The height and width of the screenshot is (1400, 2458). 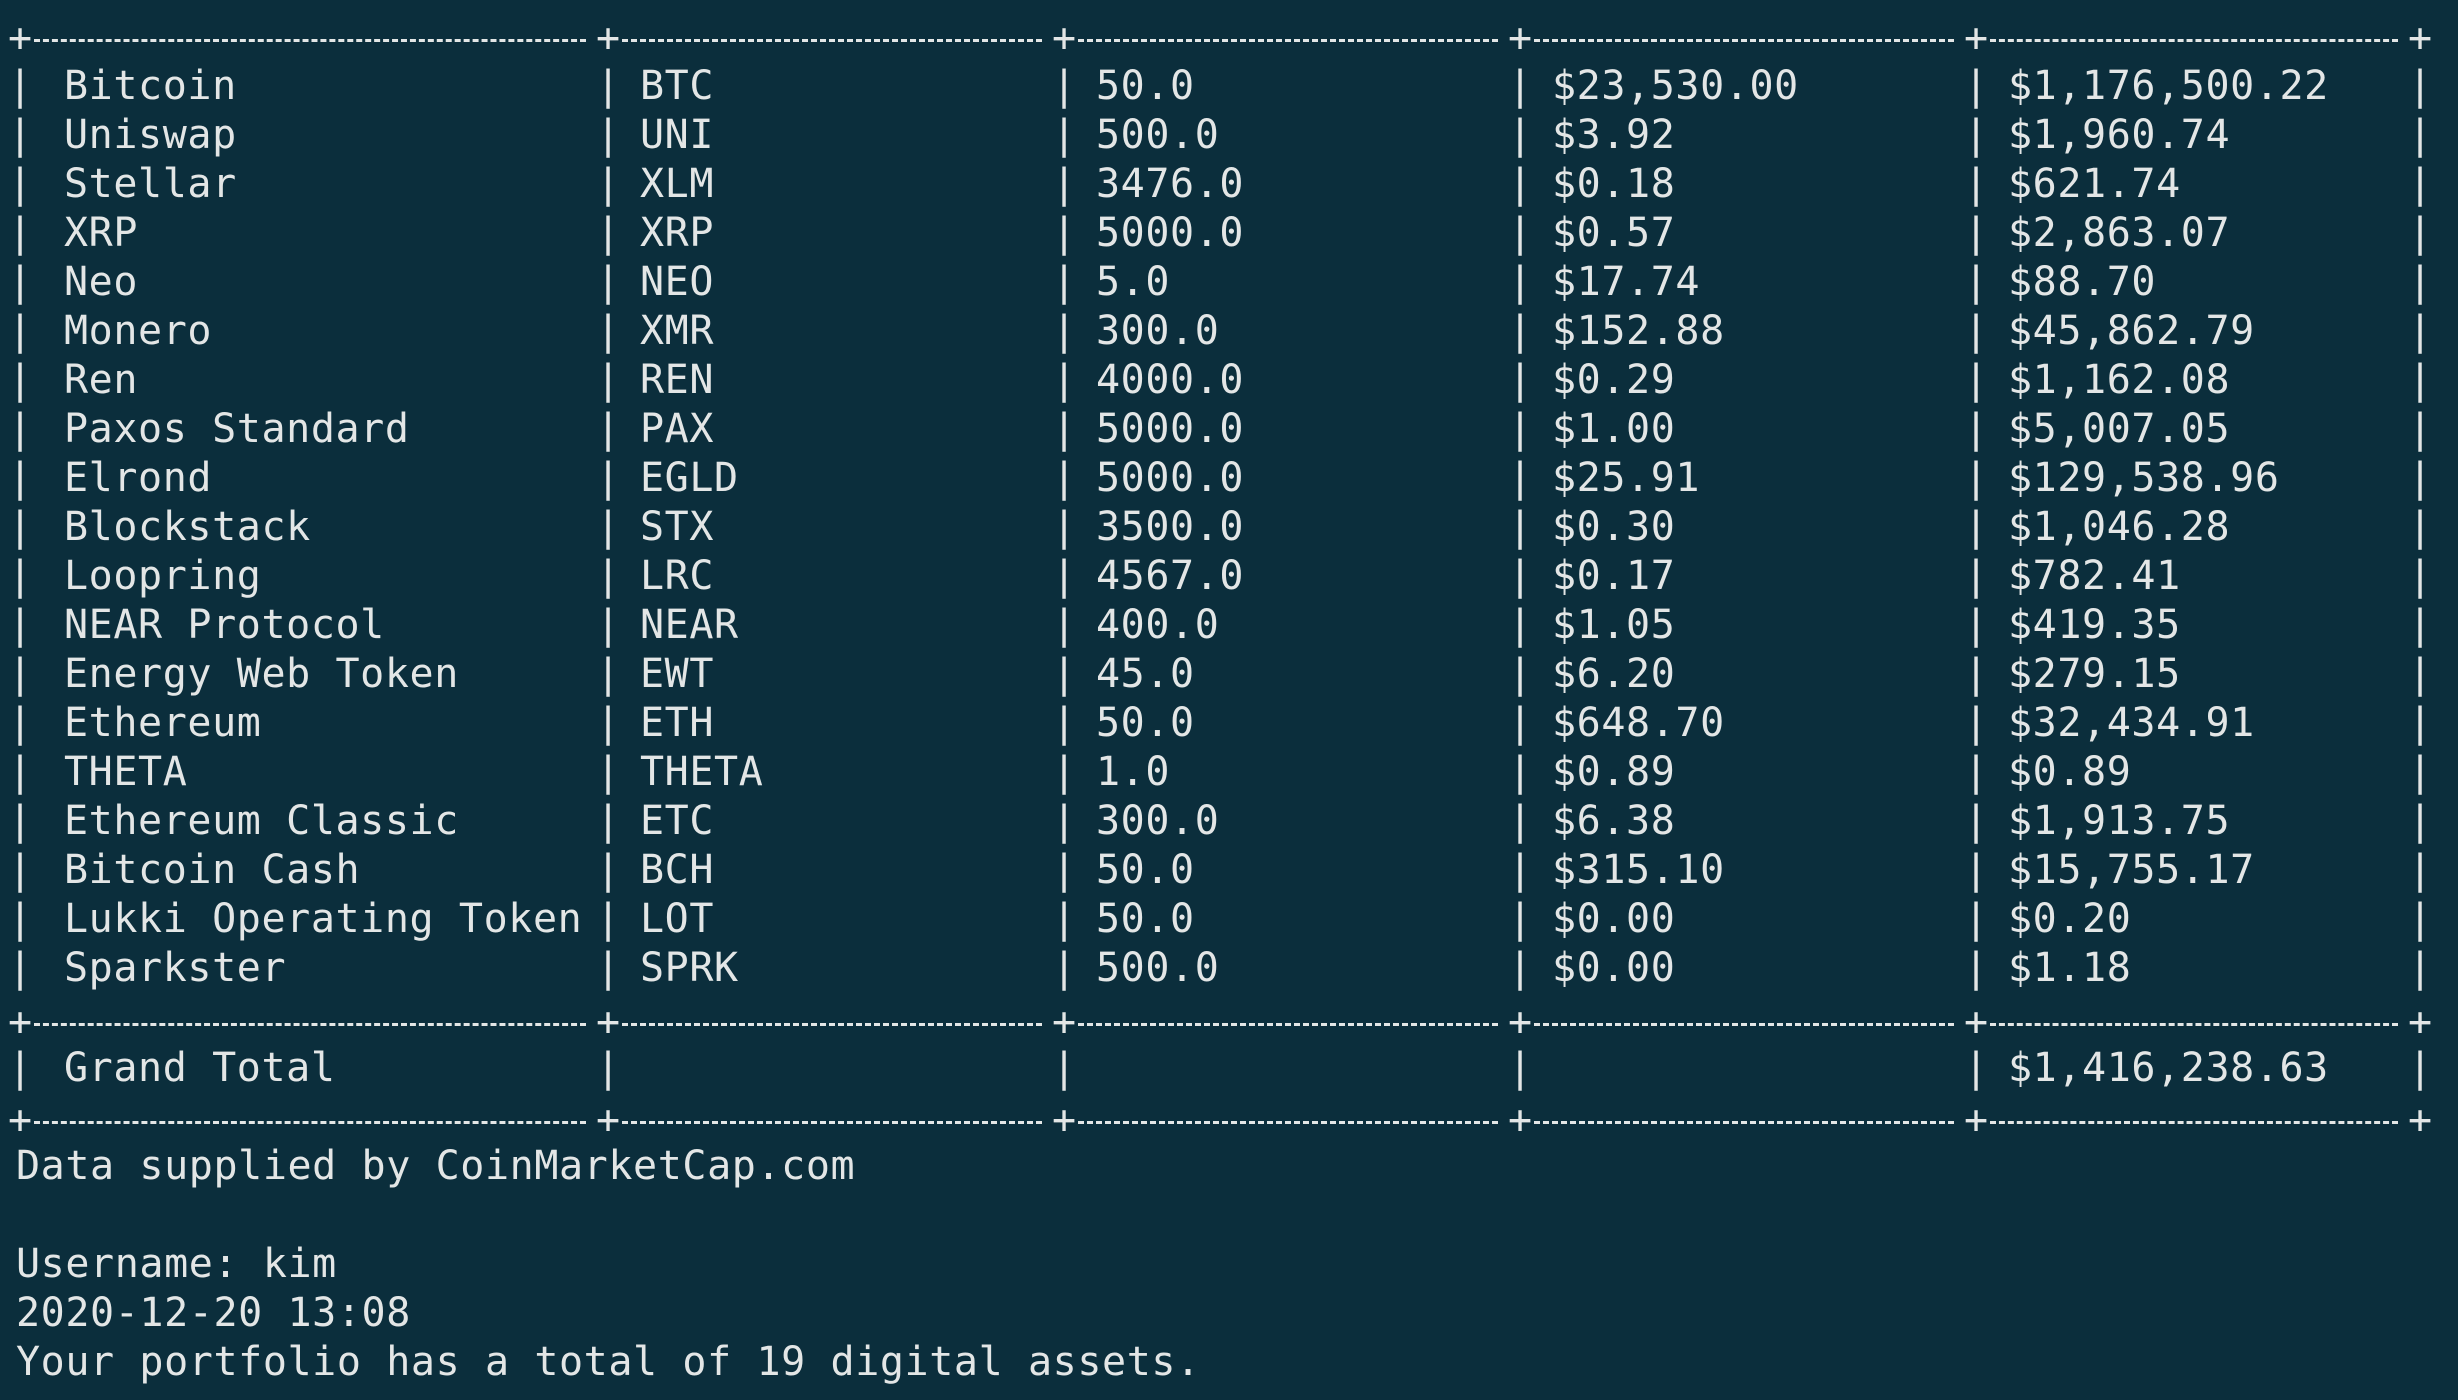 I want to click on asset-symbol: REN, so click(x=677, y=380).